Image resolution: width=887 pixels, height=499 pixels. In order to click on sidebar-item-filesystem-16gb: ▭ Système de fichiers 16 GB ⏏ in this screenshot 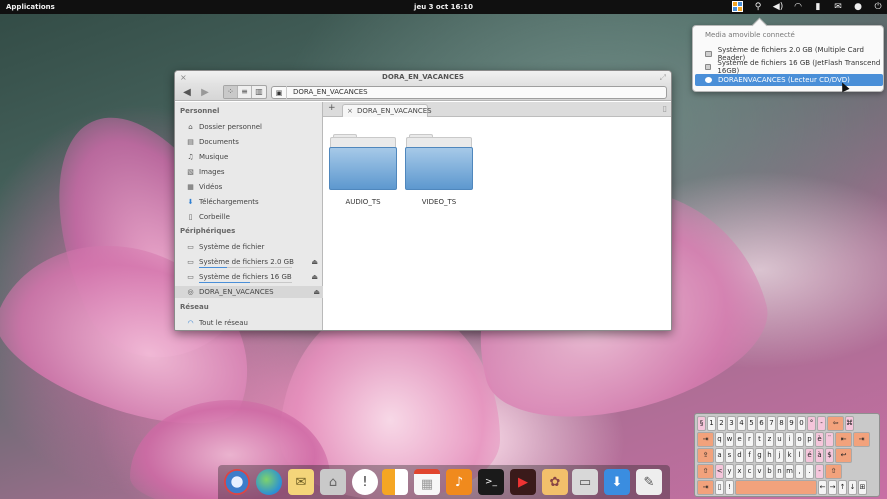, I will do `click(253, 277)`.